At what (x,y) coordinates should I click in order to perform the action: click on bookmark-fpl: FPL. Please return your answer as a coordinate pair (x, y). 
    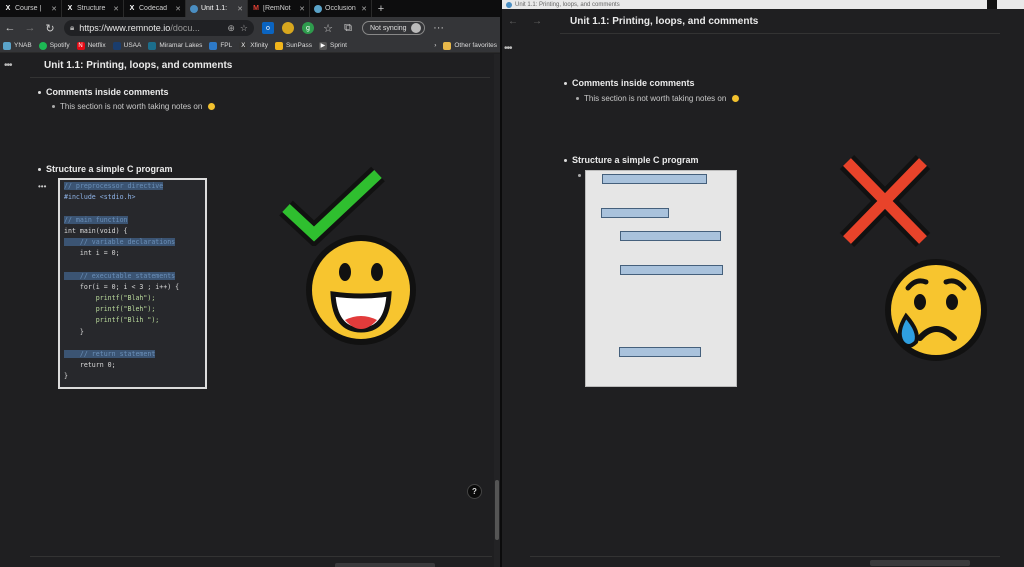
    Looking at the image, I should click on (220, 45).